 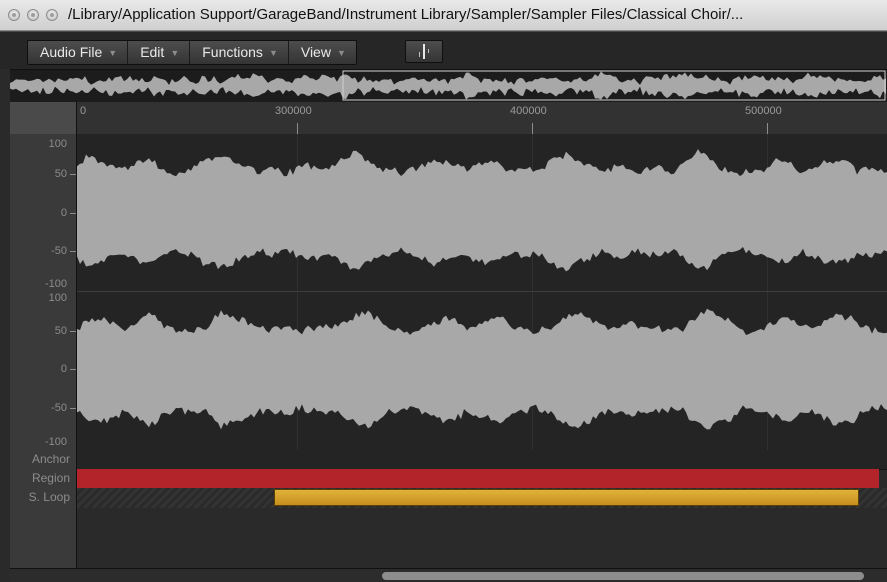 I want to click on ruler-corner, so click(x=43, y=118).